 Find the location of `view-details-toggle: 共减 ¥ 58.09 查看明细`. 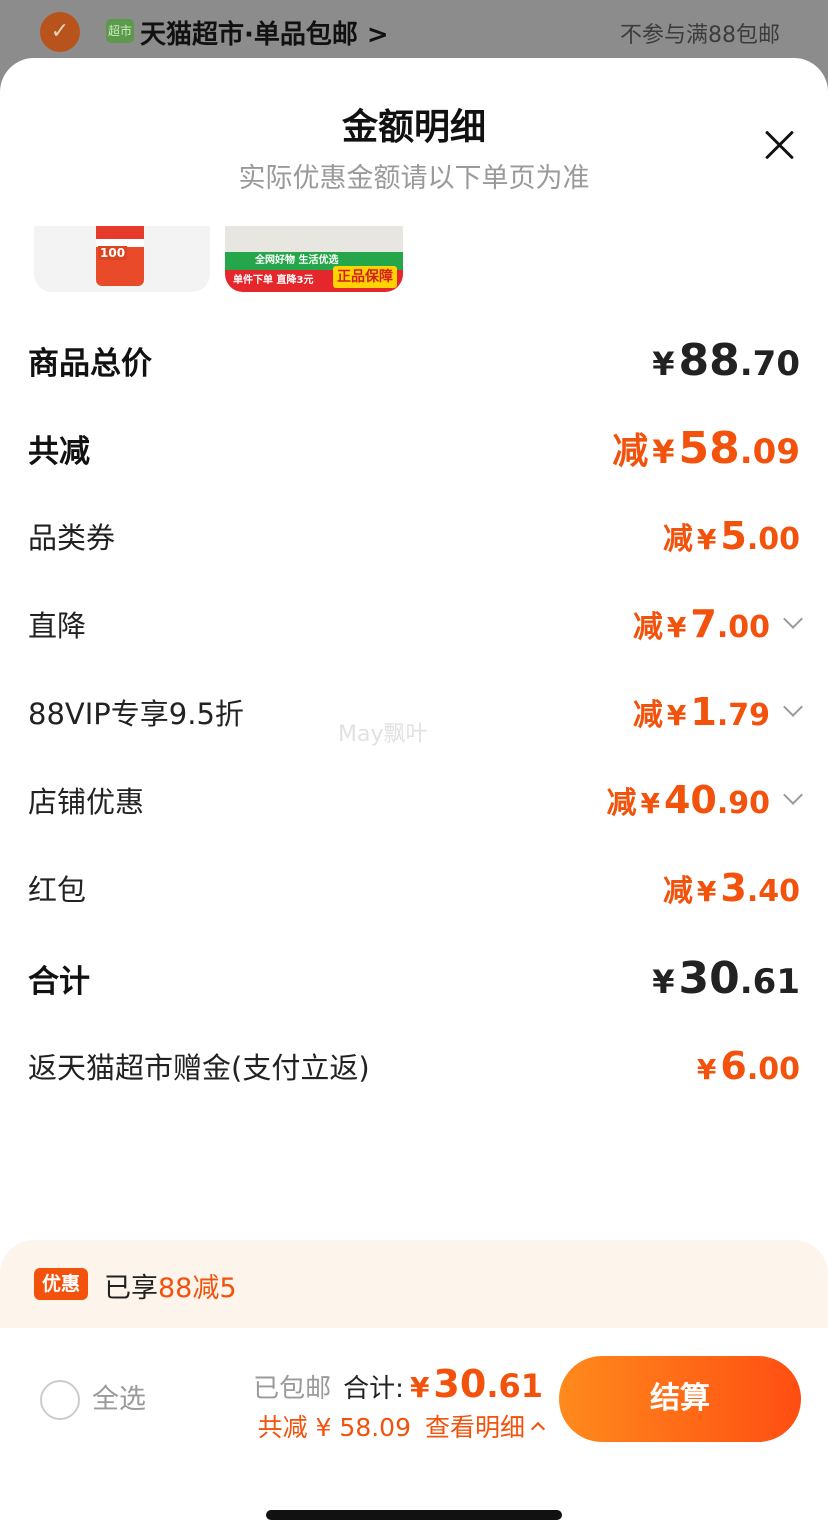

view-details-toggle: 共减 ¥ 58.09 查看明细 is located at coordinates (401, 1426).